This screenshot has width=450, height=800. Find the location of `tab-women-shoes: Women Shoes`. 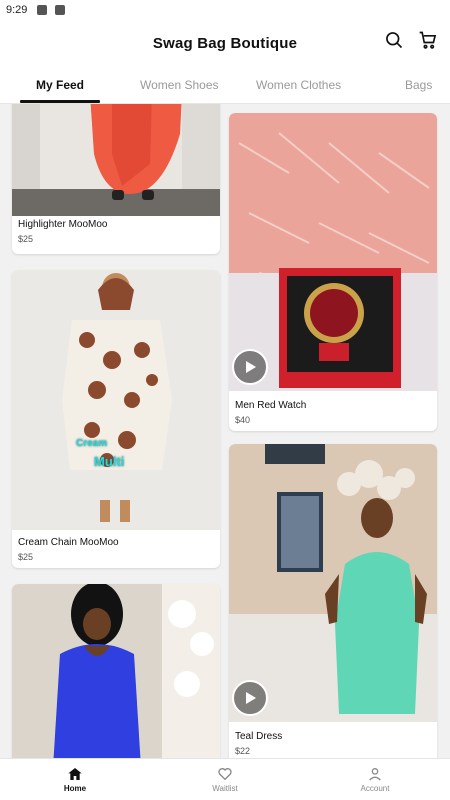

tab-women-shoes: Women Shoes is located at coordinates (179, 84).